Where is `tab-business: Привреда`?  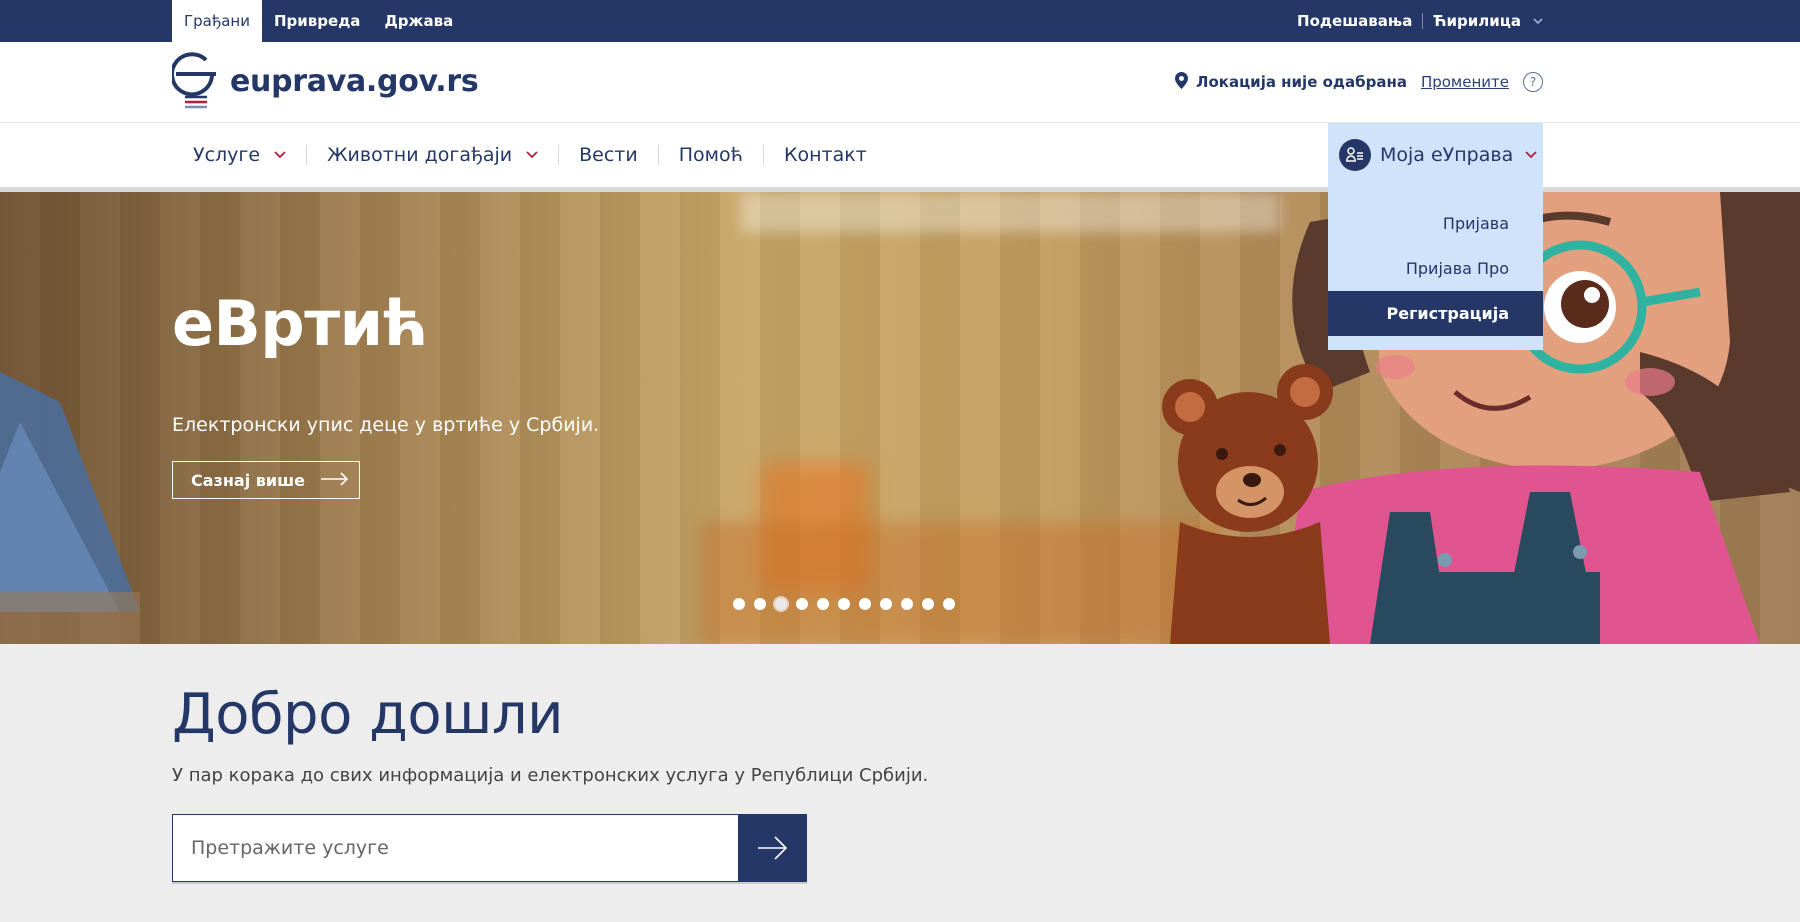
tab-business: Привреда is located at coordinates (317, 21).